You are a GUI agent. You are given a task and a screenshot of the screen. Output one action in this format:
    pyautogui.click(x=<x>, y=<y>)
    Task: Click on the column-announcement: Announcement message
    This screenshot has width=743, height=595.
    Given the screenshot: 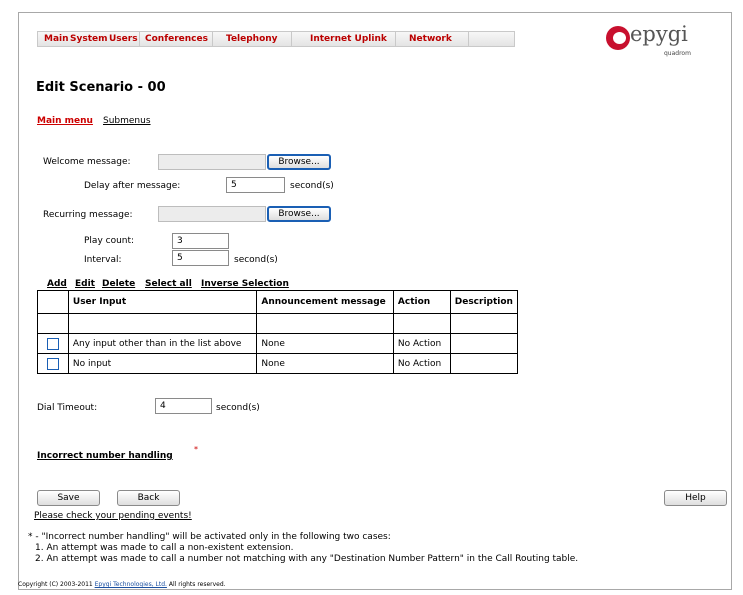 What is the action you would take?
    pyautogui.click(x=325, y=302)
    